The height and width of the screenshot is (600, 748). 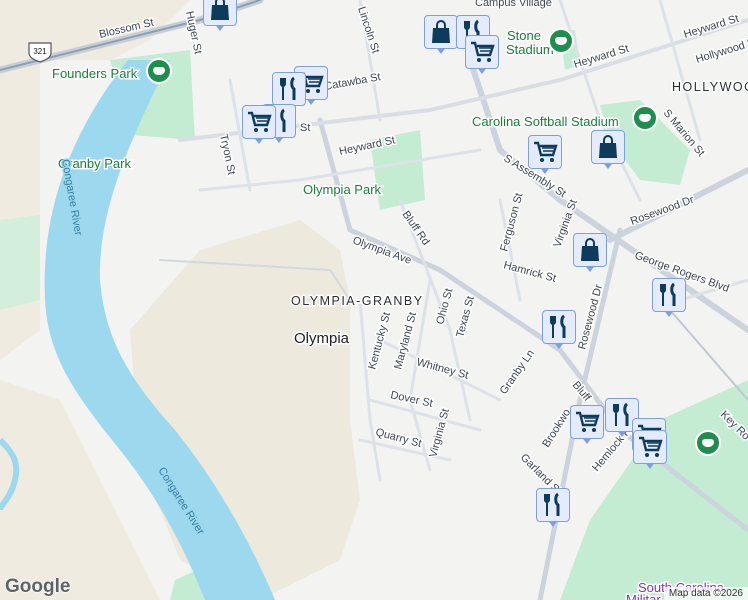 What do you see at coordinates (227, 154) in the screenshot?
I see `street-label: Tryon St` at bounding box center [227, 154].